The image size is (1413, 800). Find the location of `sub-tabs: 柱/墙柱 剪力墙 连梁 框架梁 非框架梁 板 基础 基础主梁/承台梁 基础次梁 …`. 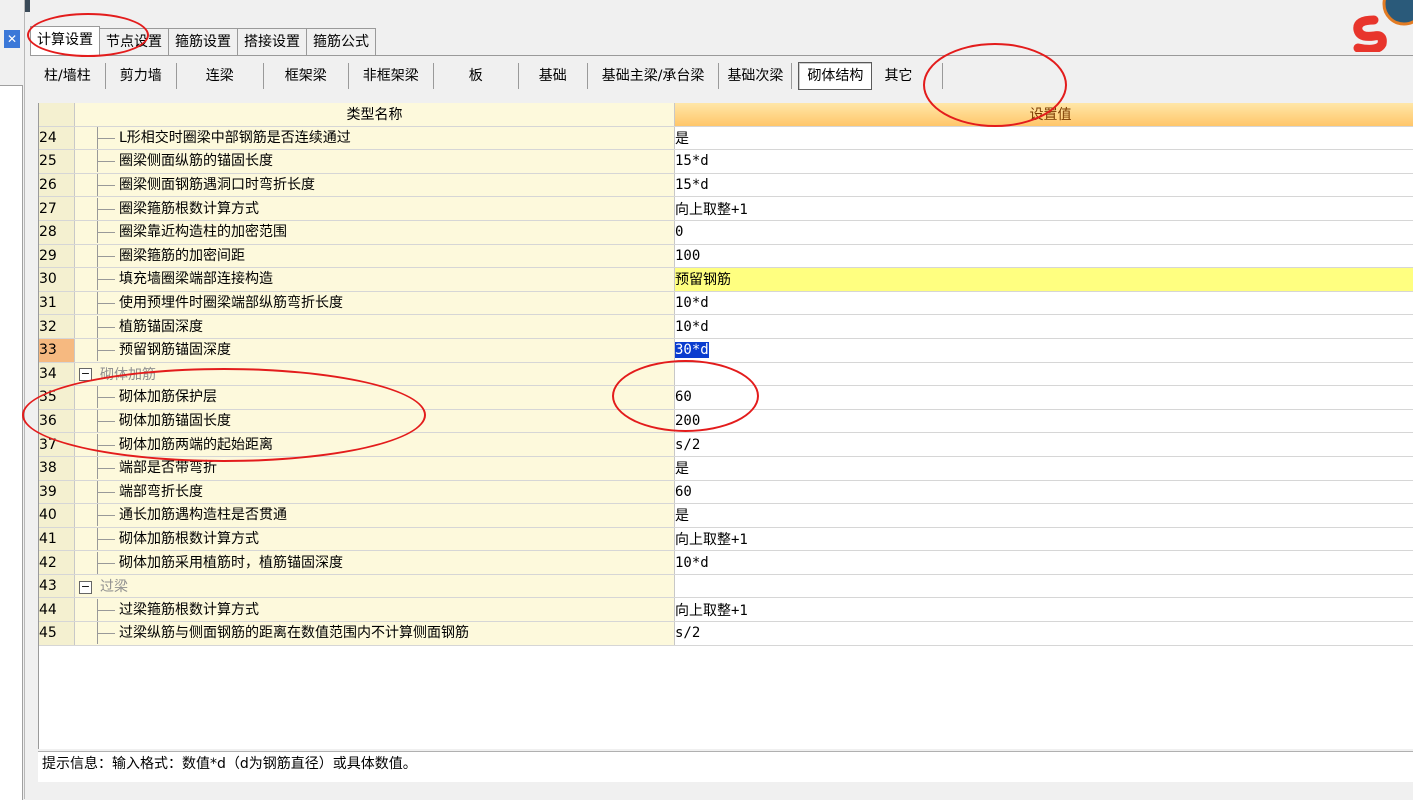

sub-tabs: 柱/墙柱 剪力墙 连梁 框架梁 非框架梁 板 基础 基础主梁/承台梁 基础次梁 … is located at coordinates (721, 75).